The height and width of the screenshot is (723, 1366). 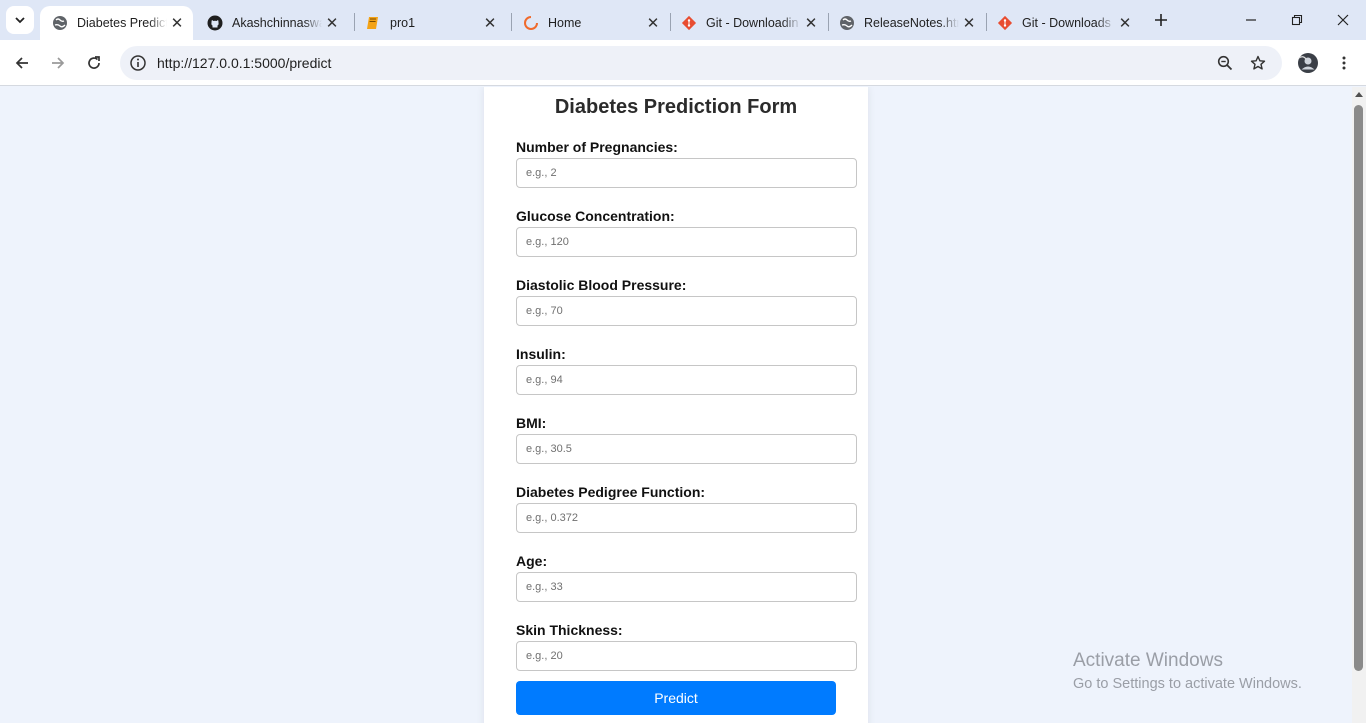 I want to click on vertical-scrollbar, so click(x=1359, y=405).